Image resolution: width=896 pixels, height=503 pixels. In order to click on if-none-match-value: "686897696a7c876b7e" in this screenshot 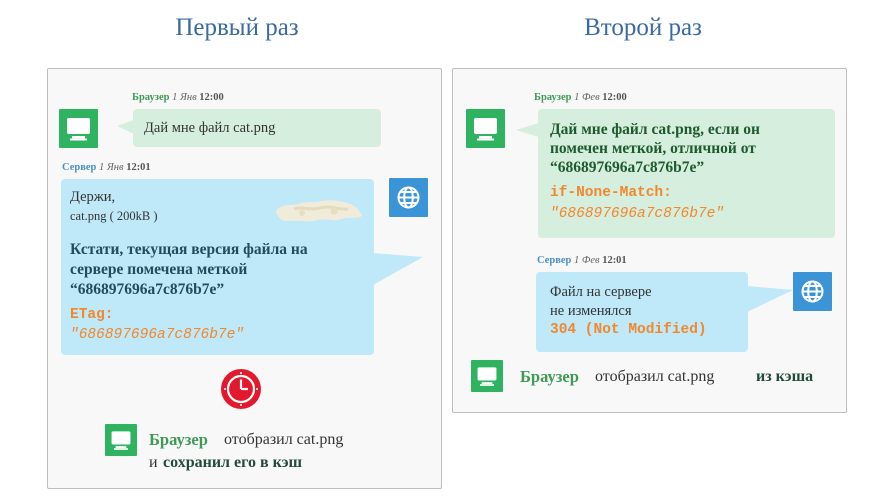, I will do `click(637, 214)`.